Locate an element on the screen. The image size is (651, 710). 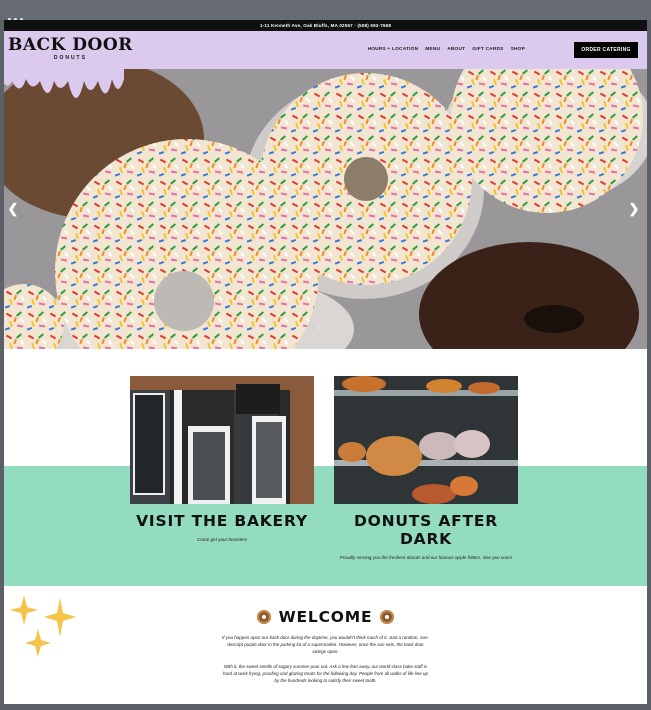
play-icon: ▷ is located at coordinates (321, 327).